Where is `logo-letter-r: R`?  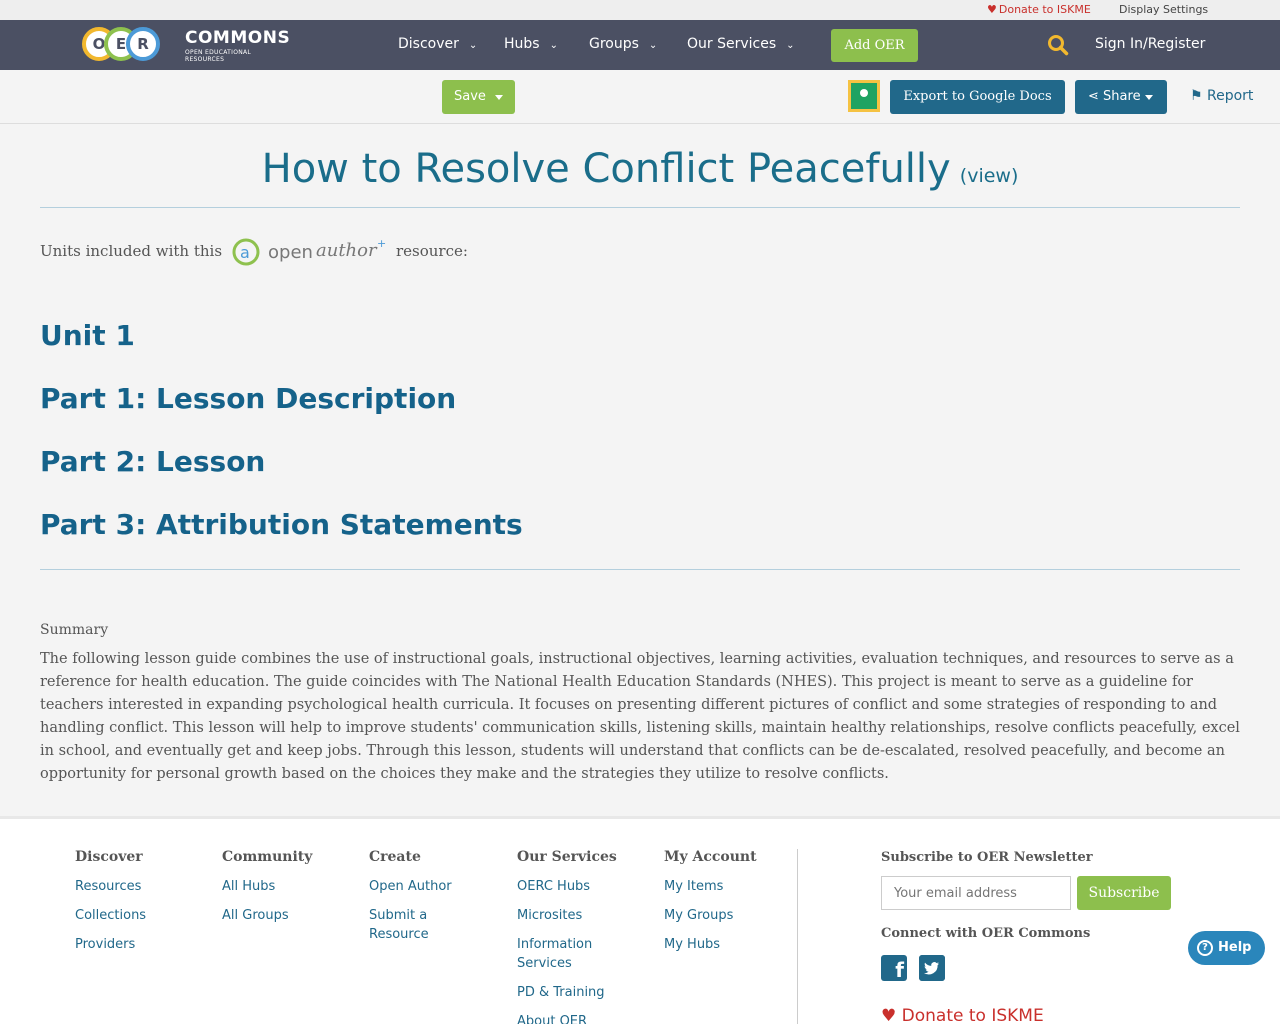 logo-letter-r: R is located at coordinates (143, 44).